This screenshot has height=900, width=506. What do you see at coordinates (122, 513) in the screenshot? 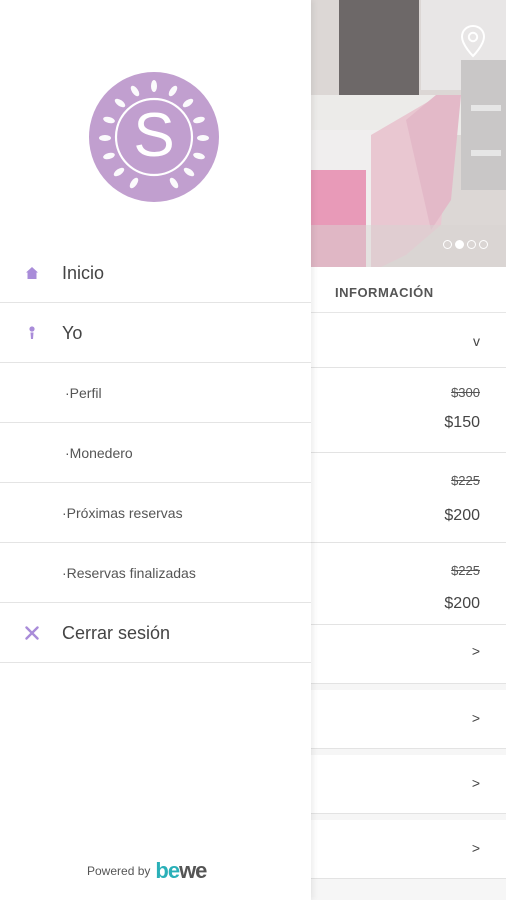
I see `menu-item-label: ·Próximas reservas` at bounding box center [122, 513].